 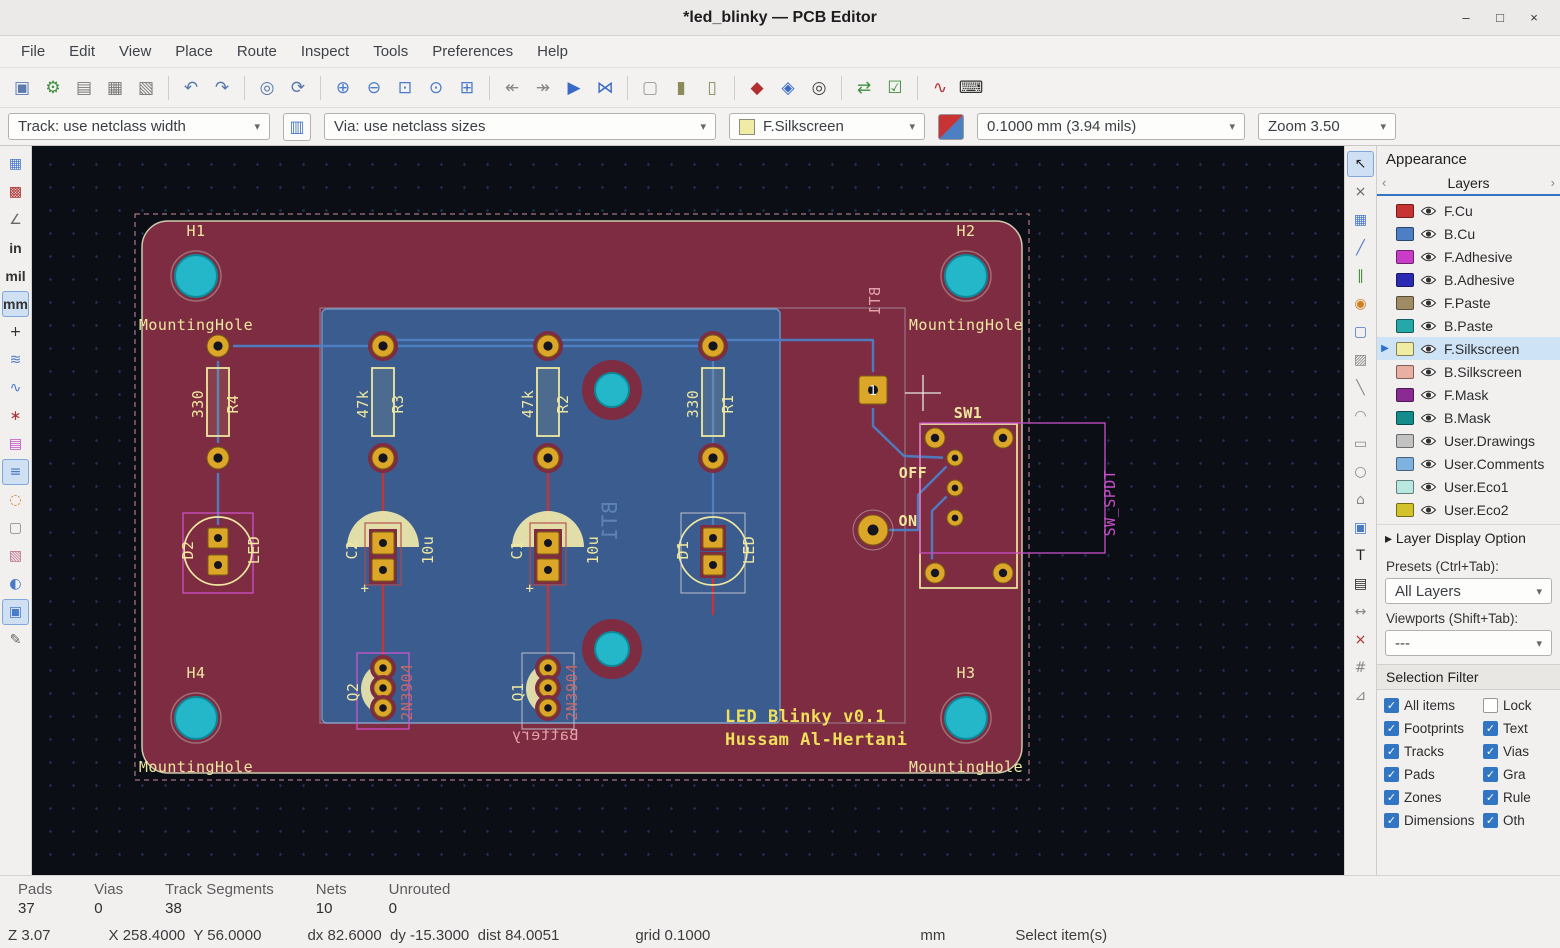 I want to click on maximize-button: □, so click(x=1500, y=18).